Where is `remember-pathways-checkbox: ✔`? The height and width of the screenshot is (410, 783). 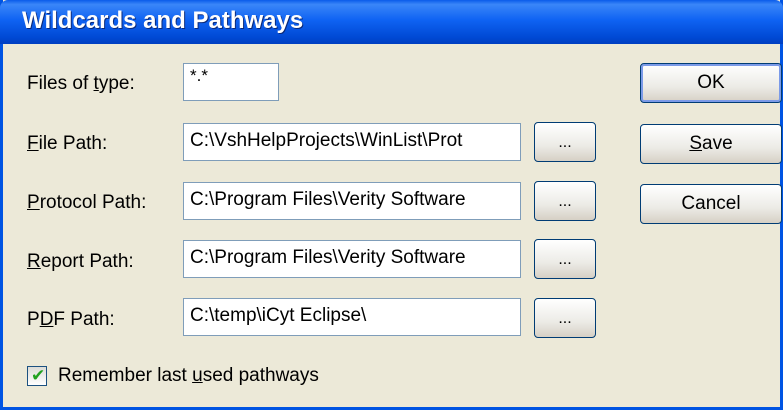 remember-pathways-checkbox: ✔ is located at coordinates (37, 376).